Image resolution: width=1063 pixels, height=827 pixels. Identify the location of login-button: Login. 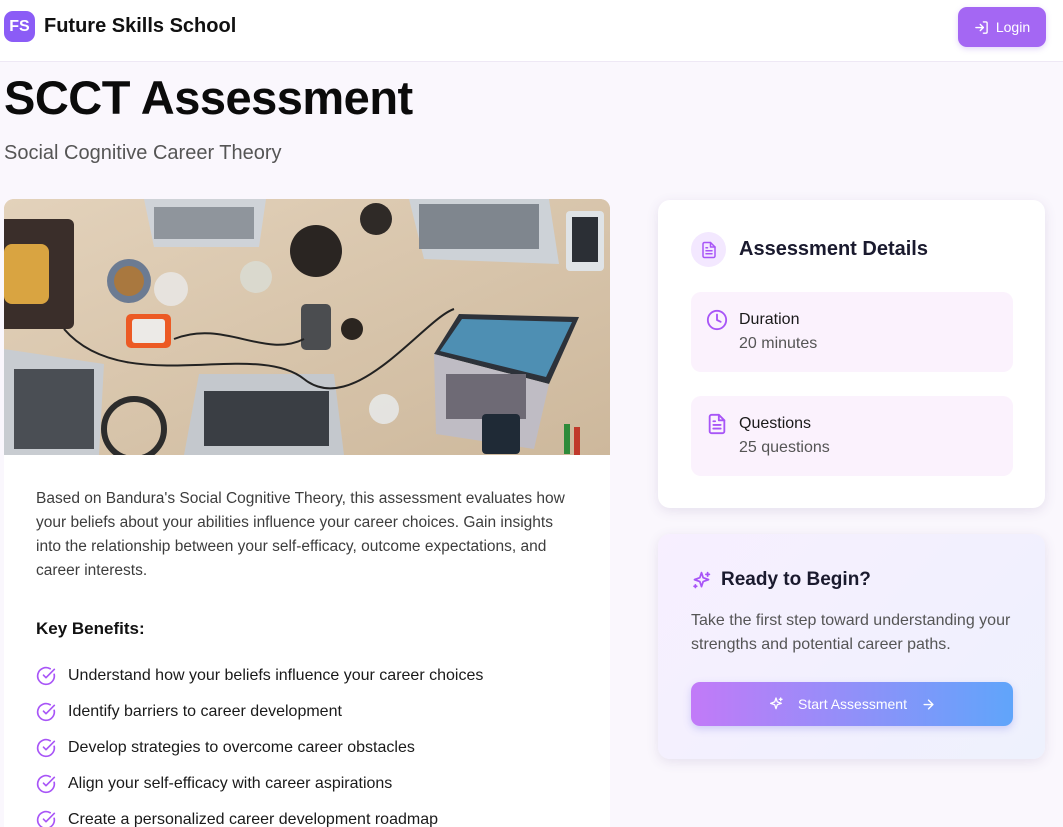
(1002, 27).